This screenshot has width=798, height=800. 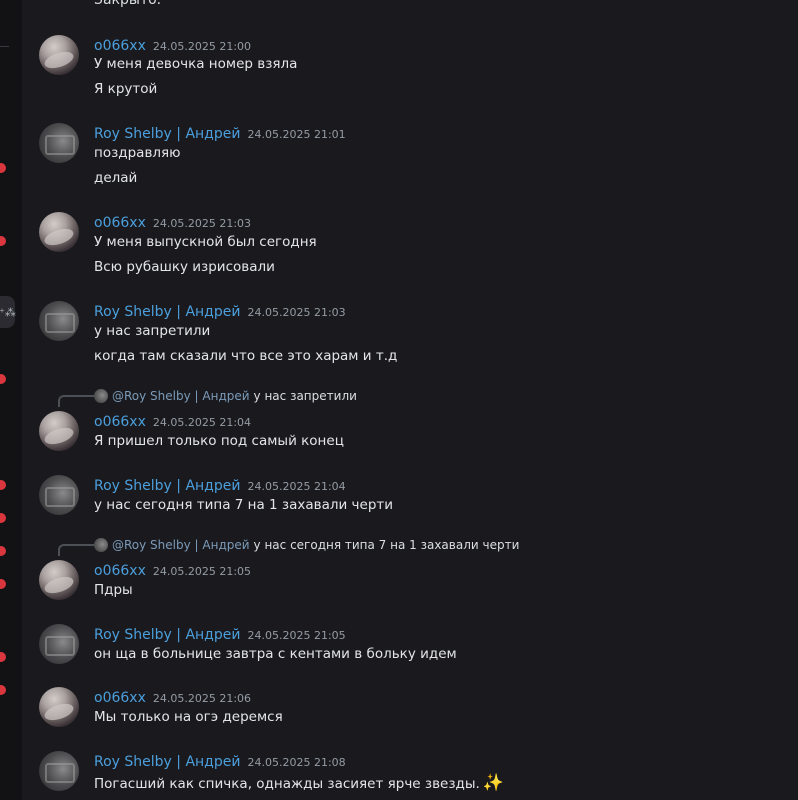 I want to click on server-sidebar: ⁺⁂, so click(x=11, y=400).